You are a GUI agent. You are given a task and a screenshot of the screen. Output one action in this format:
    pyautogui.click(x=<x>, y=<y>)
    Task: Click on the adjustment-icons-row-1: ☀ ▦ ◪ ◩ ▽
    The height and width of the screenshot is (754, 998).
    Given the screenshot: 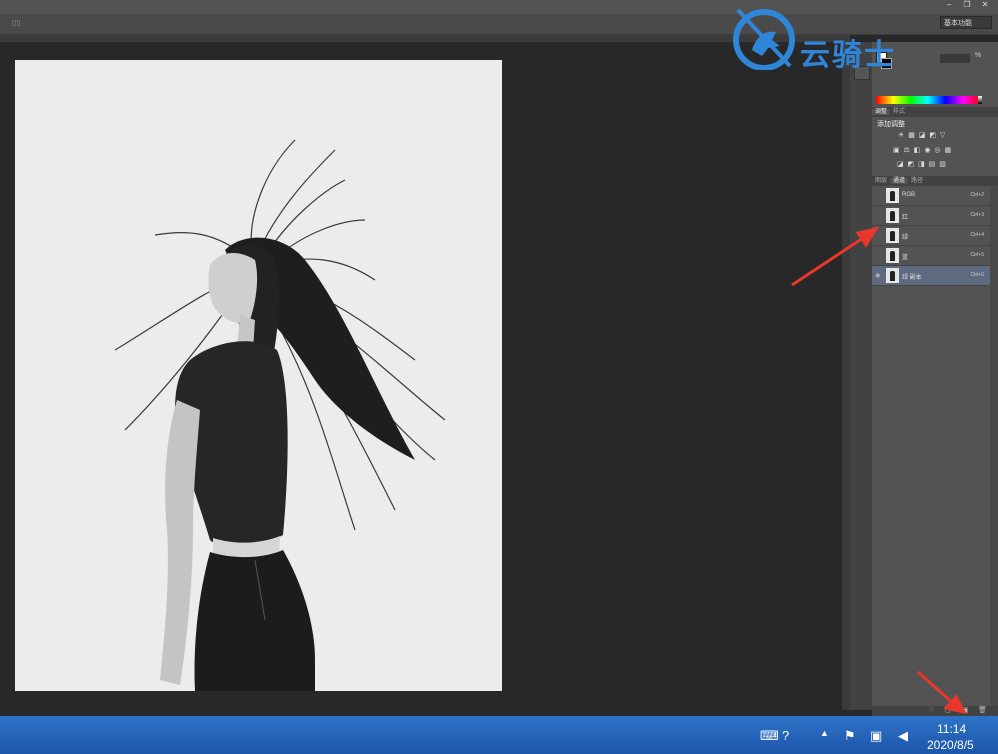 What is the action you would take?
    pyautogui.click(x=922, y=135)
    